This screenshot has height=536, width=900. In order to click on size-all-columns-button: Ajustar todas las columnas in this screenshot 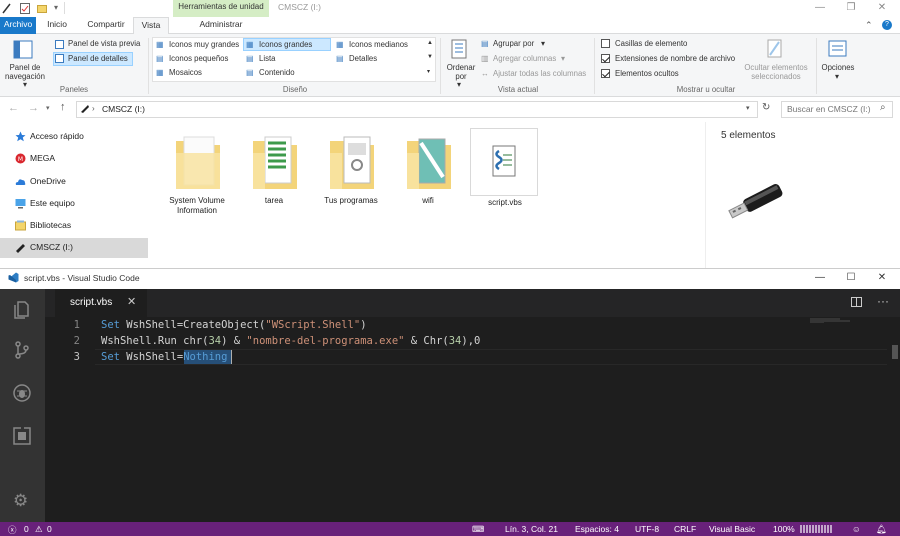, I will do `click(539, 73)`.